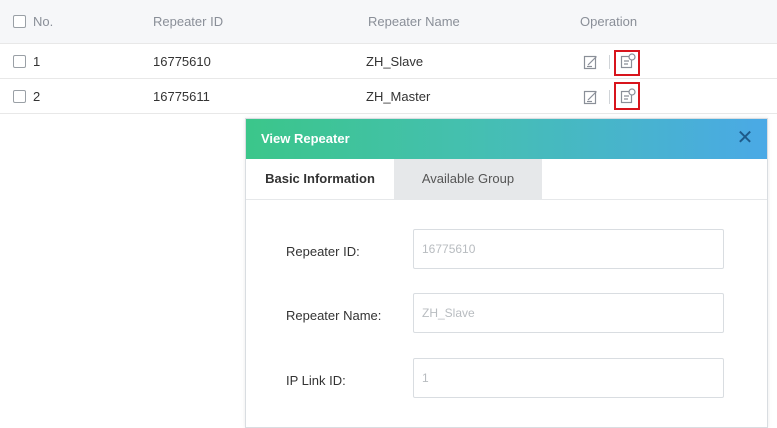 This screenshot has height=428, width=777. I want to click on repeater-id-label: Repeater ID:, so click(323, 251).